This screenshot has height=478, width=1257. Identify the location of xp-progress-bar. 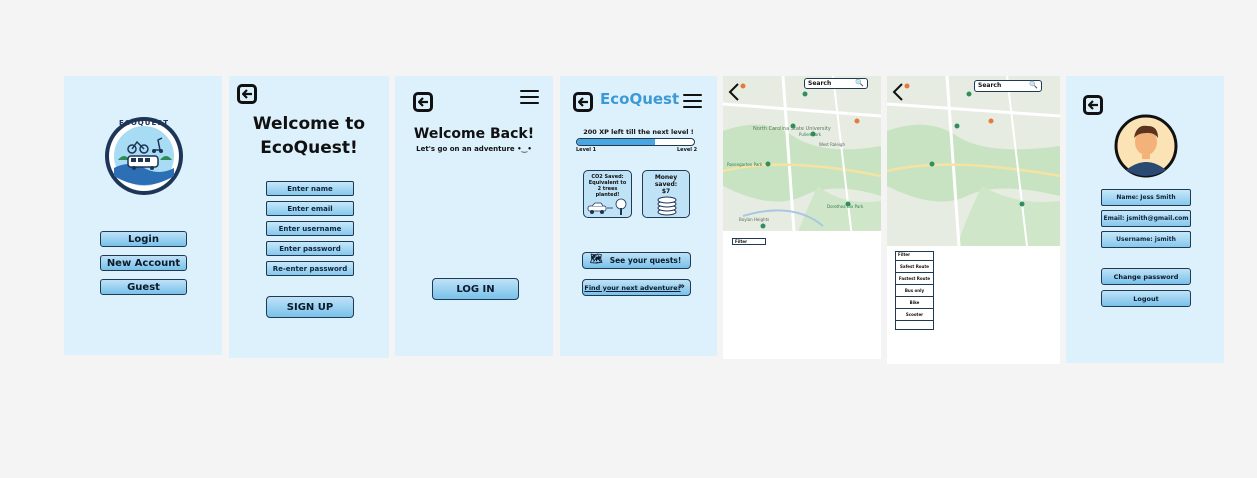
(635, 142).